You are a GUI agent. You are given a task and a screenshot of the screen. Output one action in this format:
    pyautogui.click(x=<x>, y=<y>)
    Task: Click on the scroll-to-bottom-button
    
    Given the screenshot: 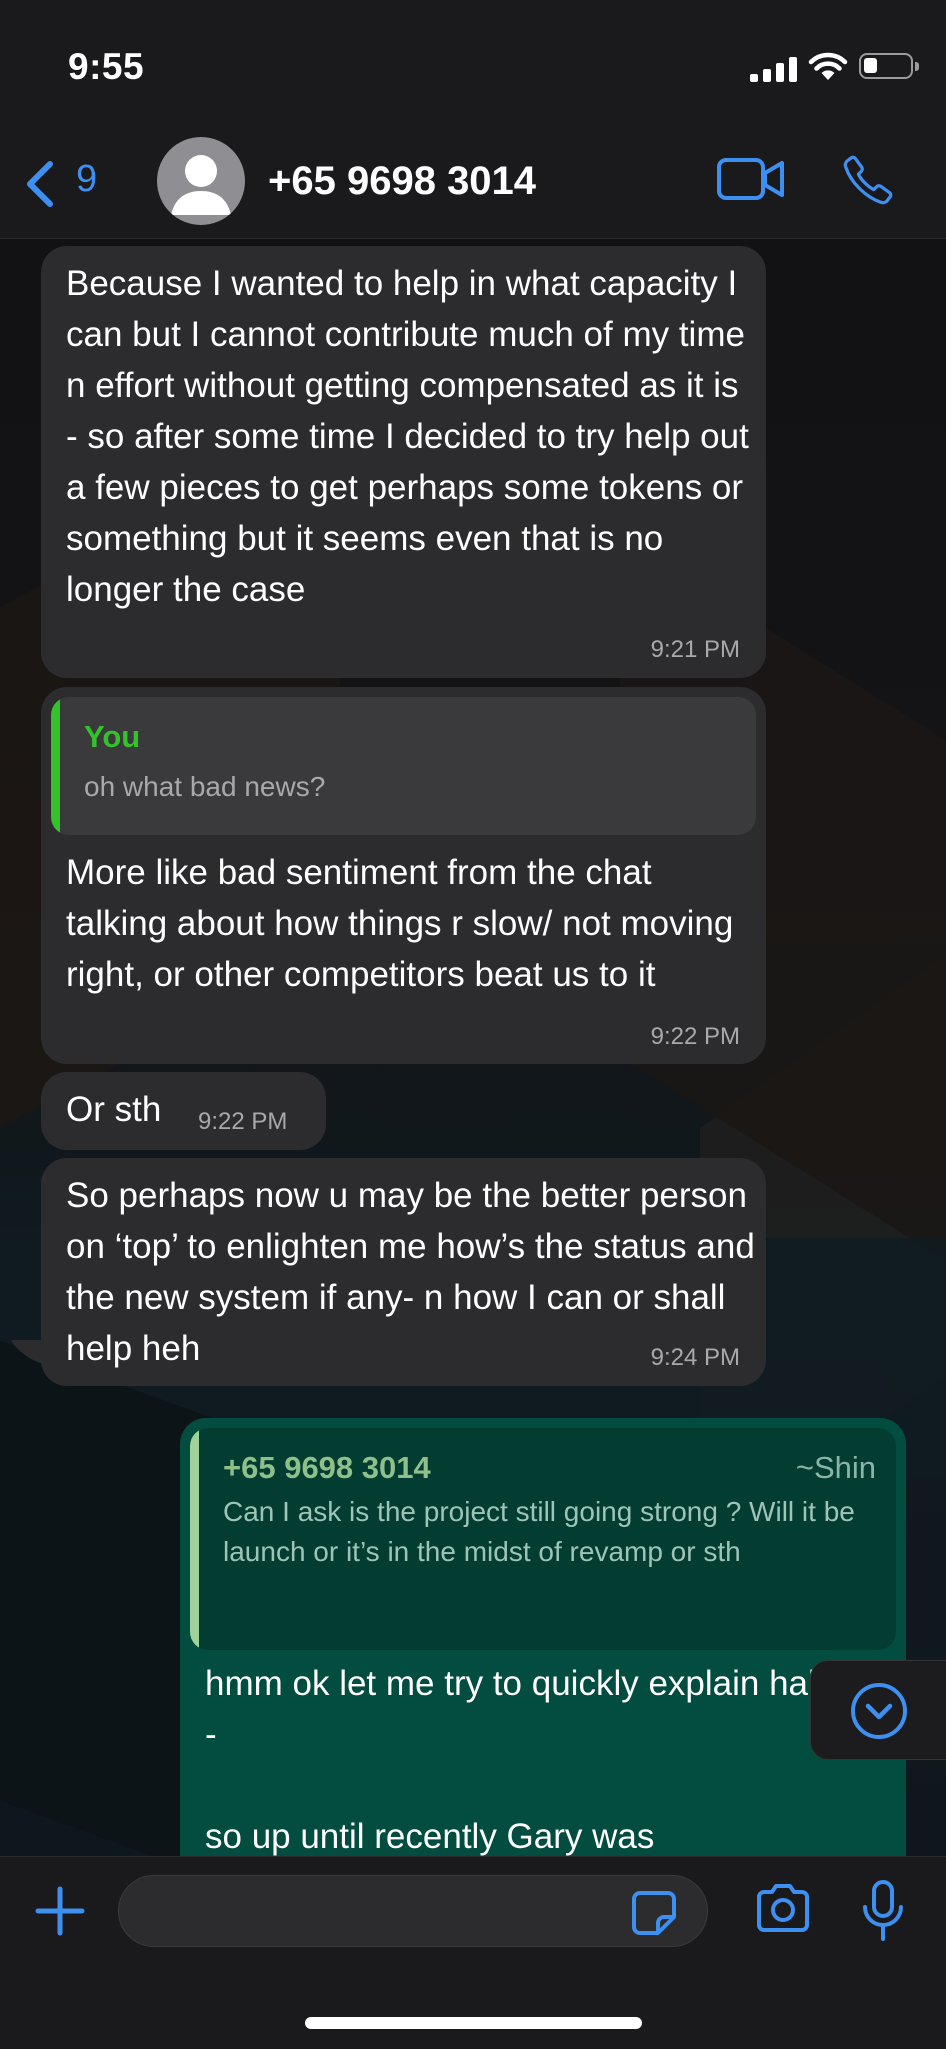 What is the action you would take?
    pyautogui.click(x=878, y=1710)
    